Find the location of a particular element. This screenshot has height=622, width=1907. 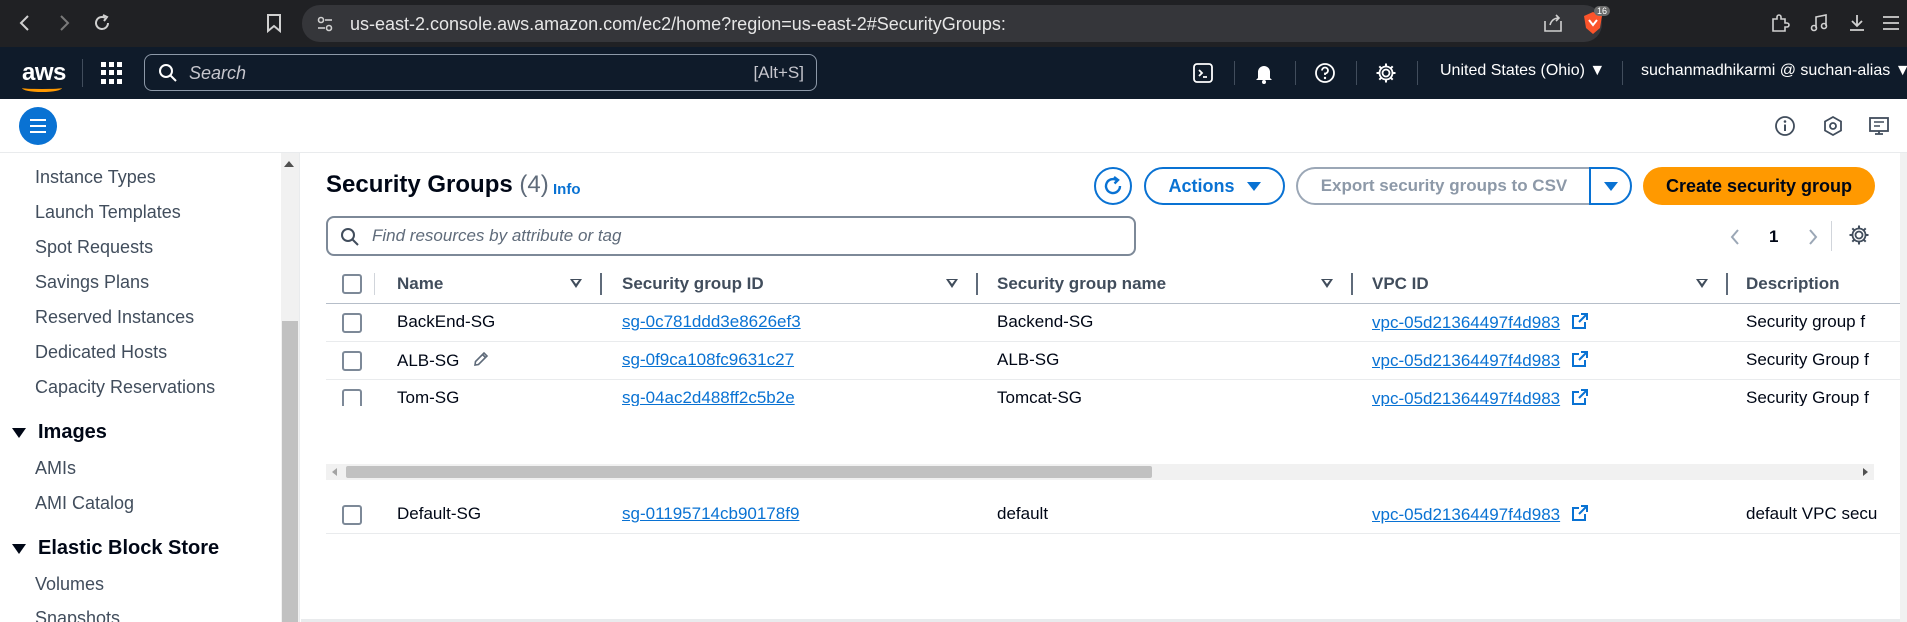

share-icon is located at coordinates (1553, 25).